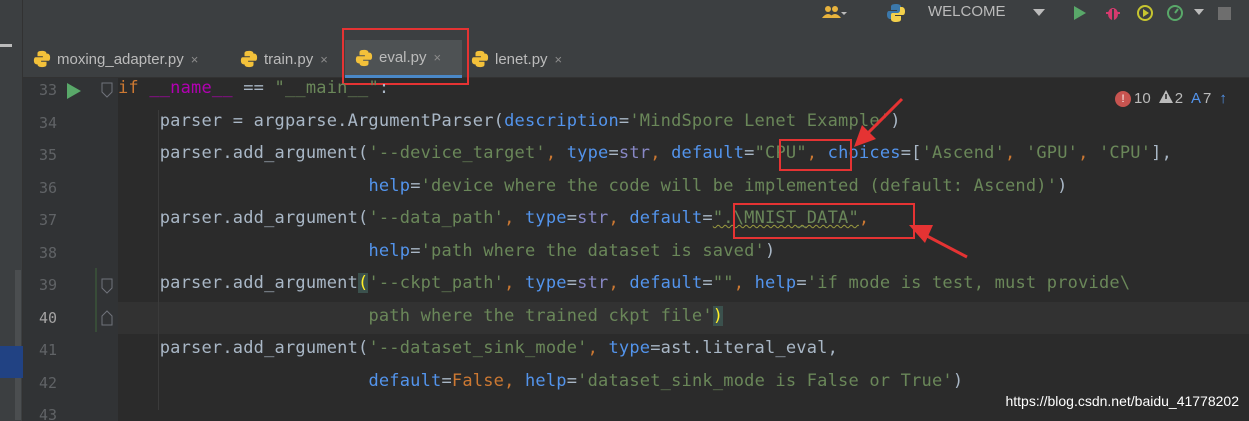 This screenshot has width=1249, height=421. Describe the element at coordinates (1122, 401) in the screenshot. I see `watermark-url: https://blog.csdn.net/baidu_41778202` at that location.